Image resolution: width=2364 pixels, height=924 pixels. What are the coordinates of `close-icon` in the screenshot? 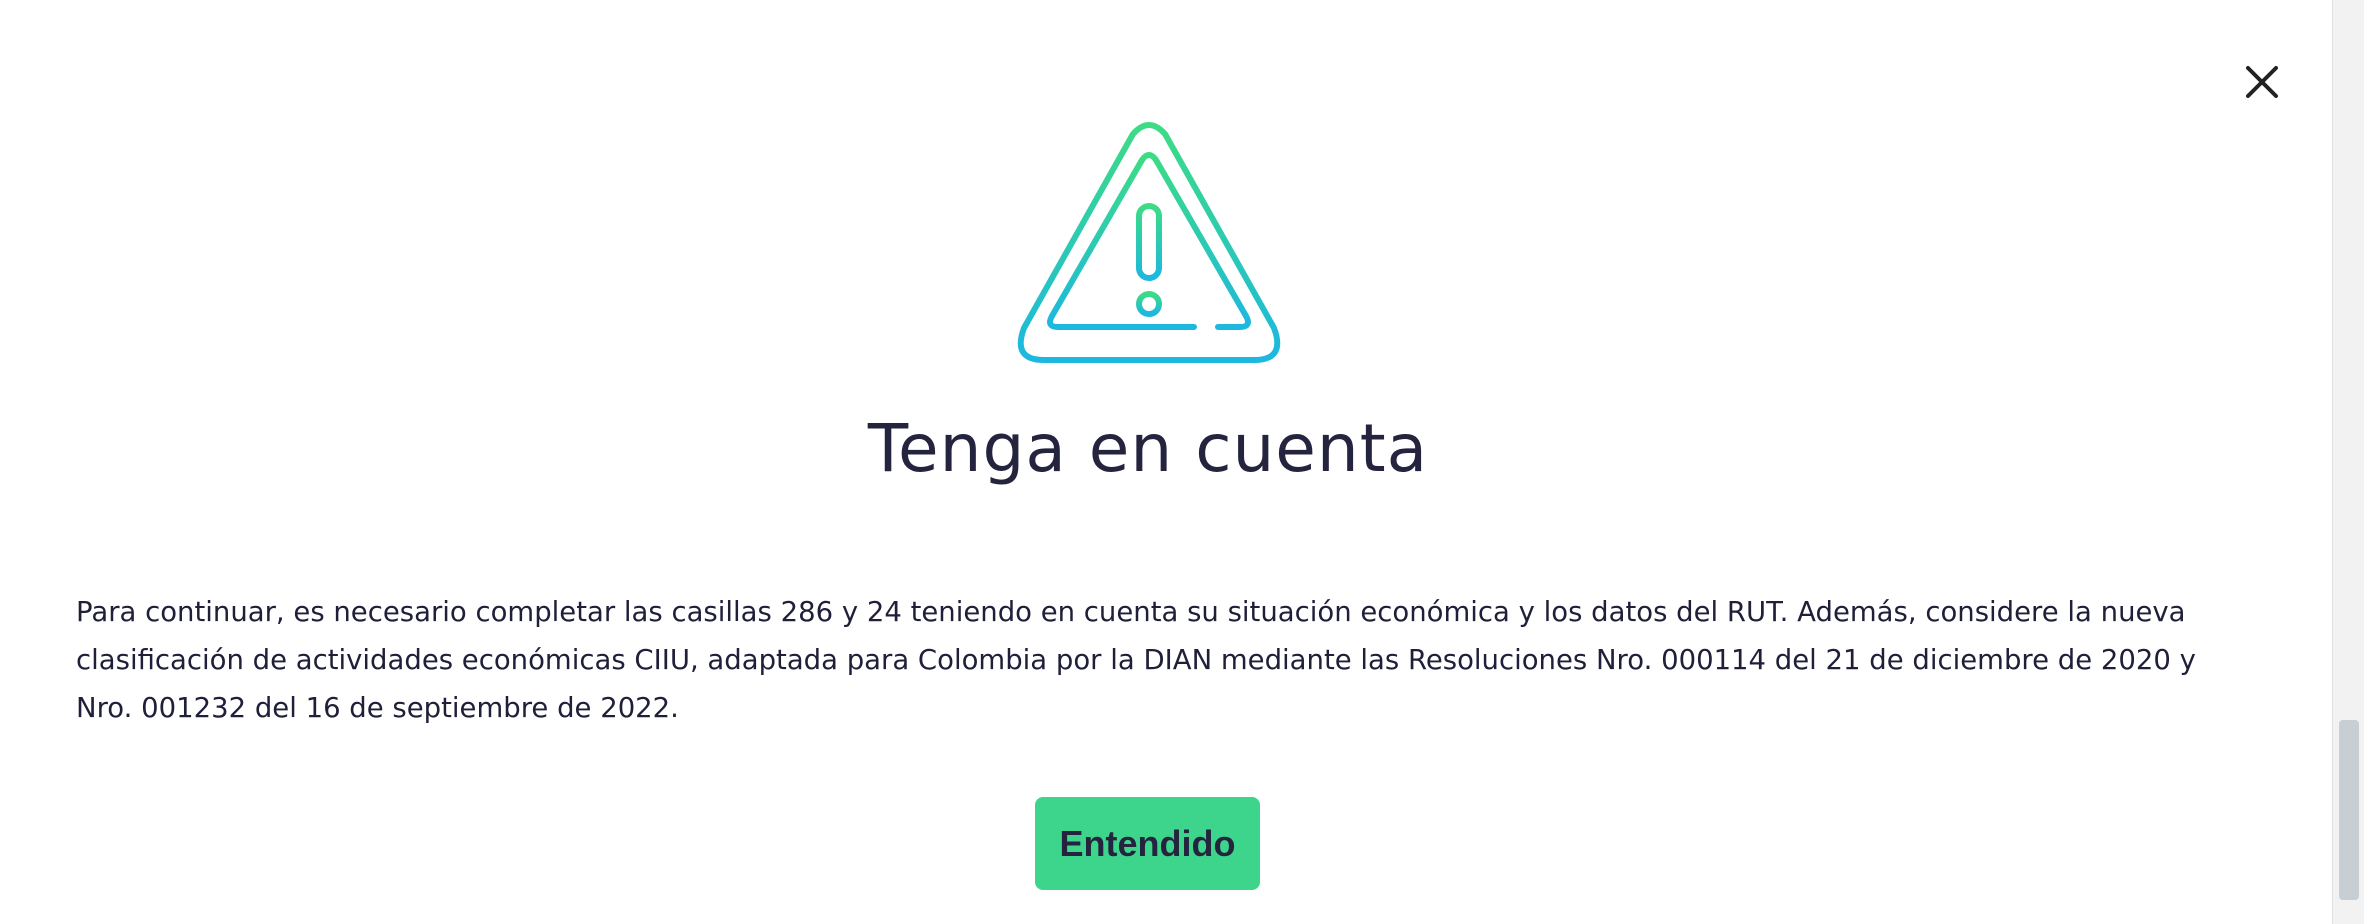 It's located at (2262, 82).